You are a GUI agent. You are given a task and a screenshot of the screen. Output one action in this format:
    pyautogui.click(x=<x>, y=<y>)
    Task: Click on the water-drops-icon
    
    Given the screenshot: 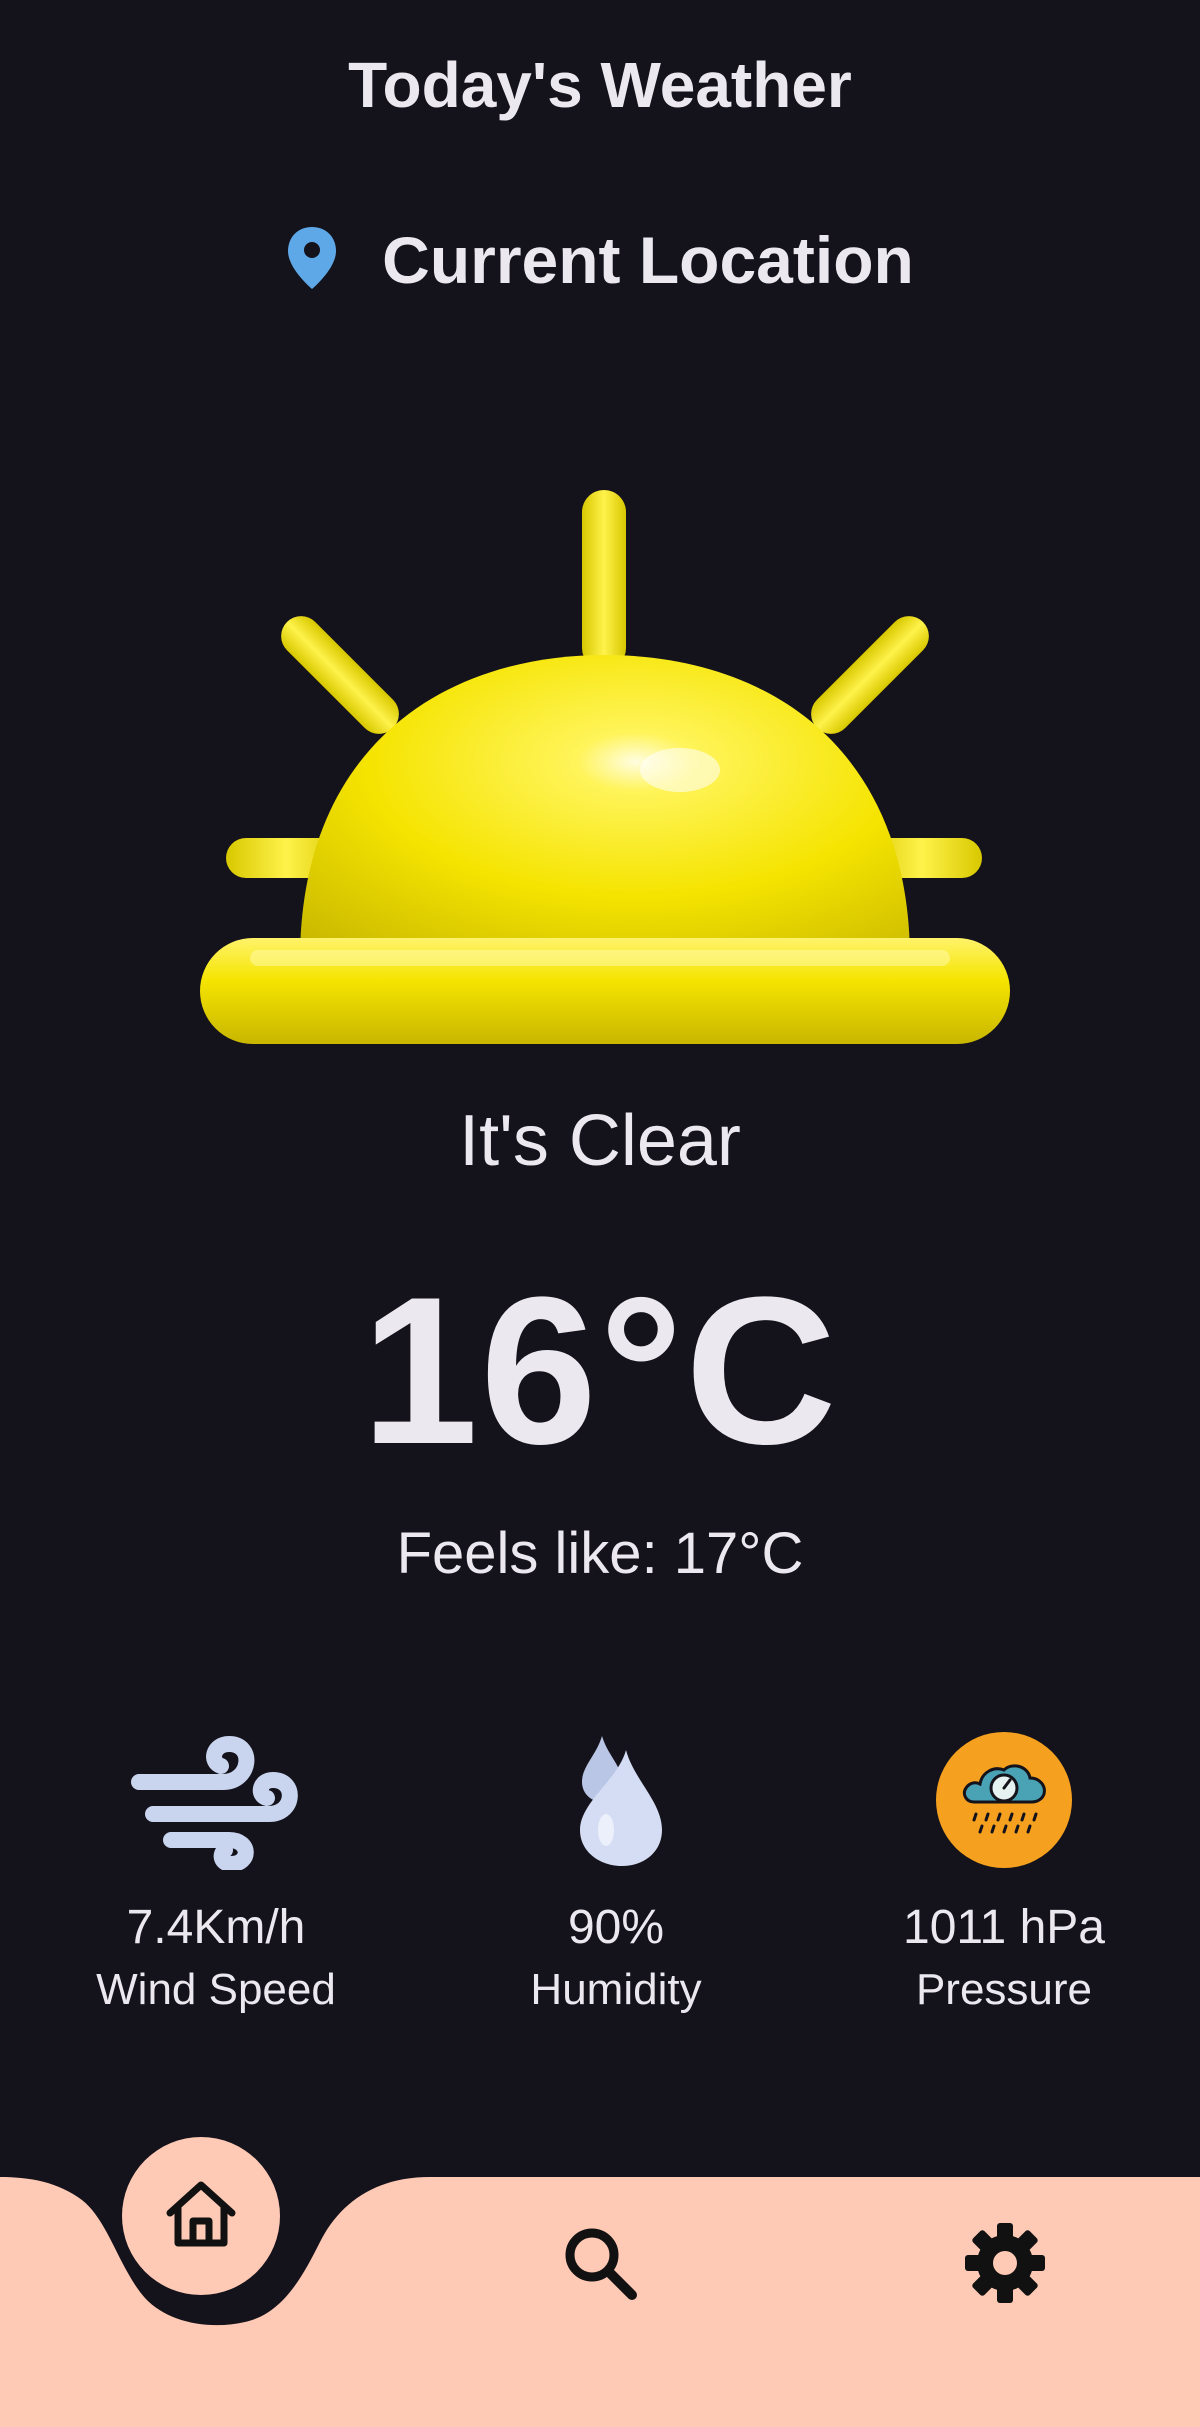 What is the action you would take?
    pyautogui.click(x=616, y=1800)
    